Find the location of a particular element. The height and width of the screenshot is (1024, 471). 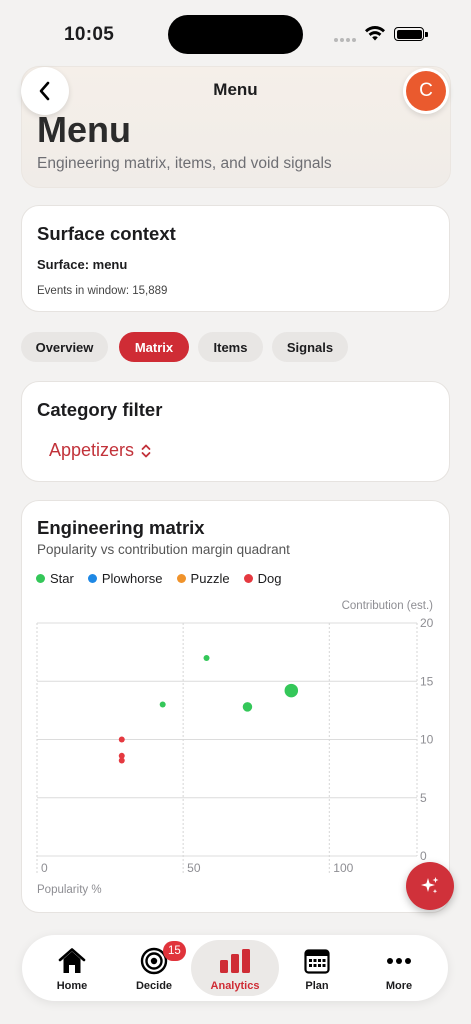

chevron-up-down-icon is located at coordinates (146, 450).